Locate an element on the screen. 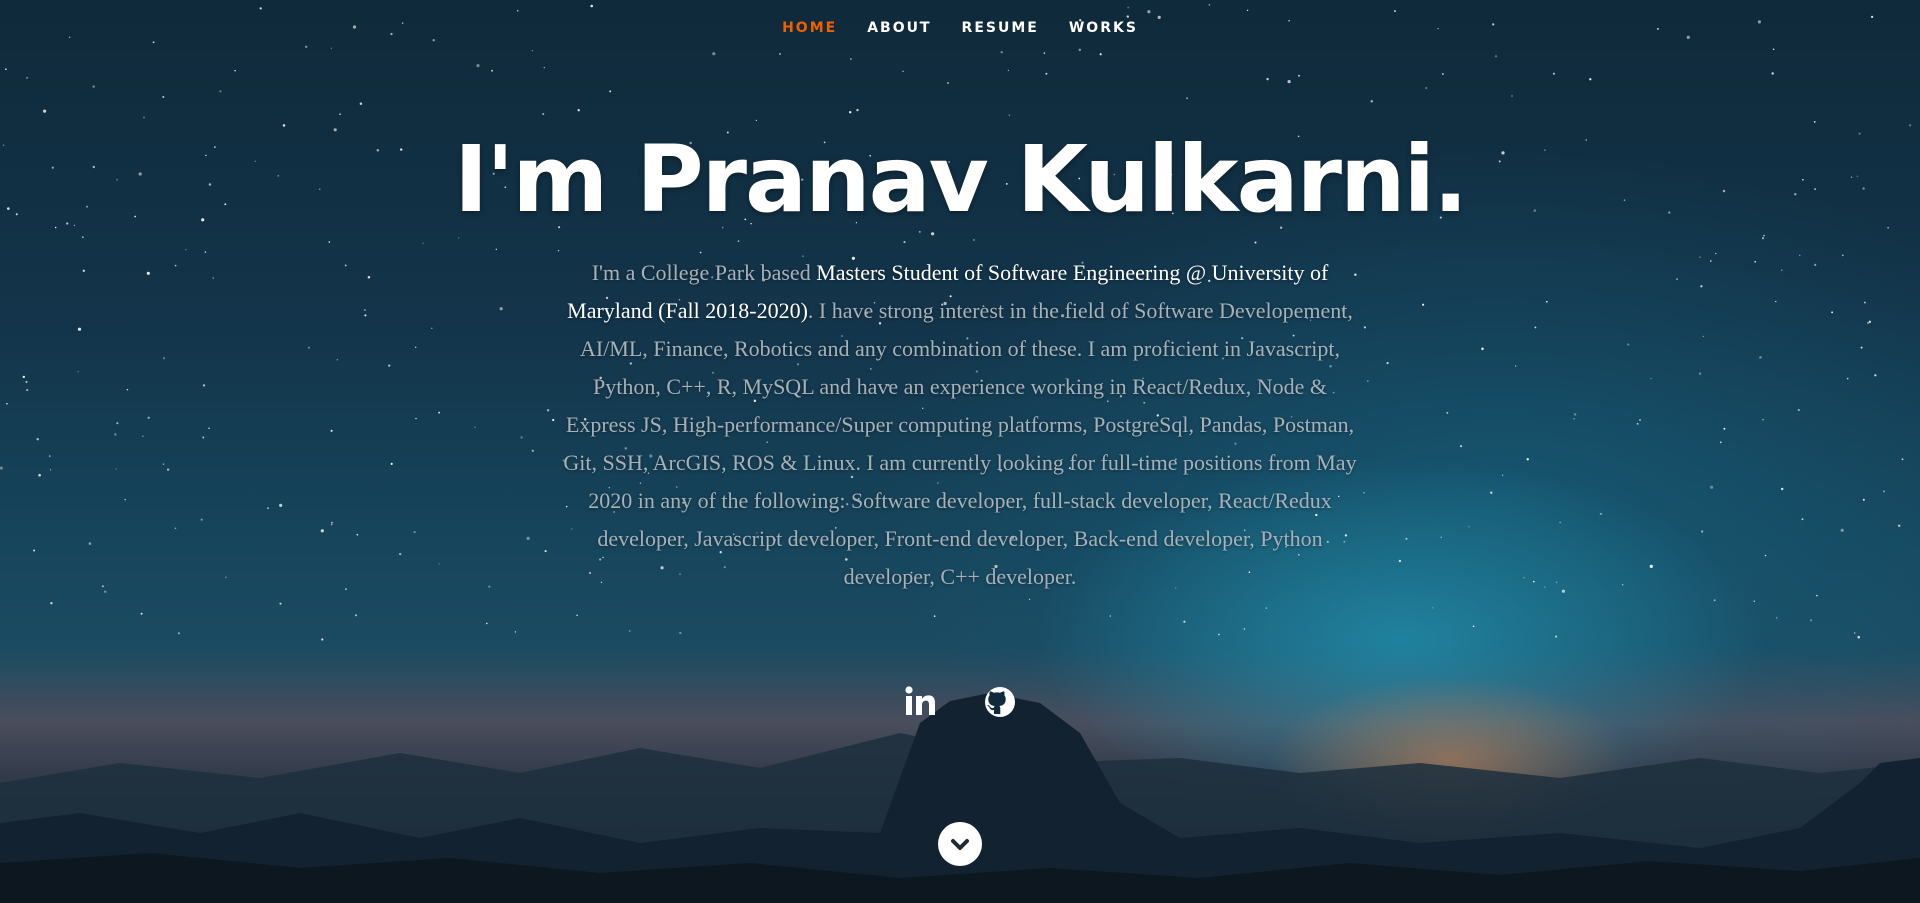 This screenshot has width=1920, height=903. social-links is located at coordinates (960, 702).